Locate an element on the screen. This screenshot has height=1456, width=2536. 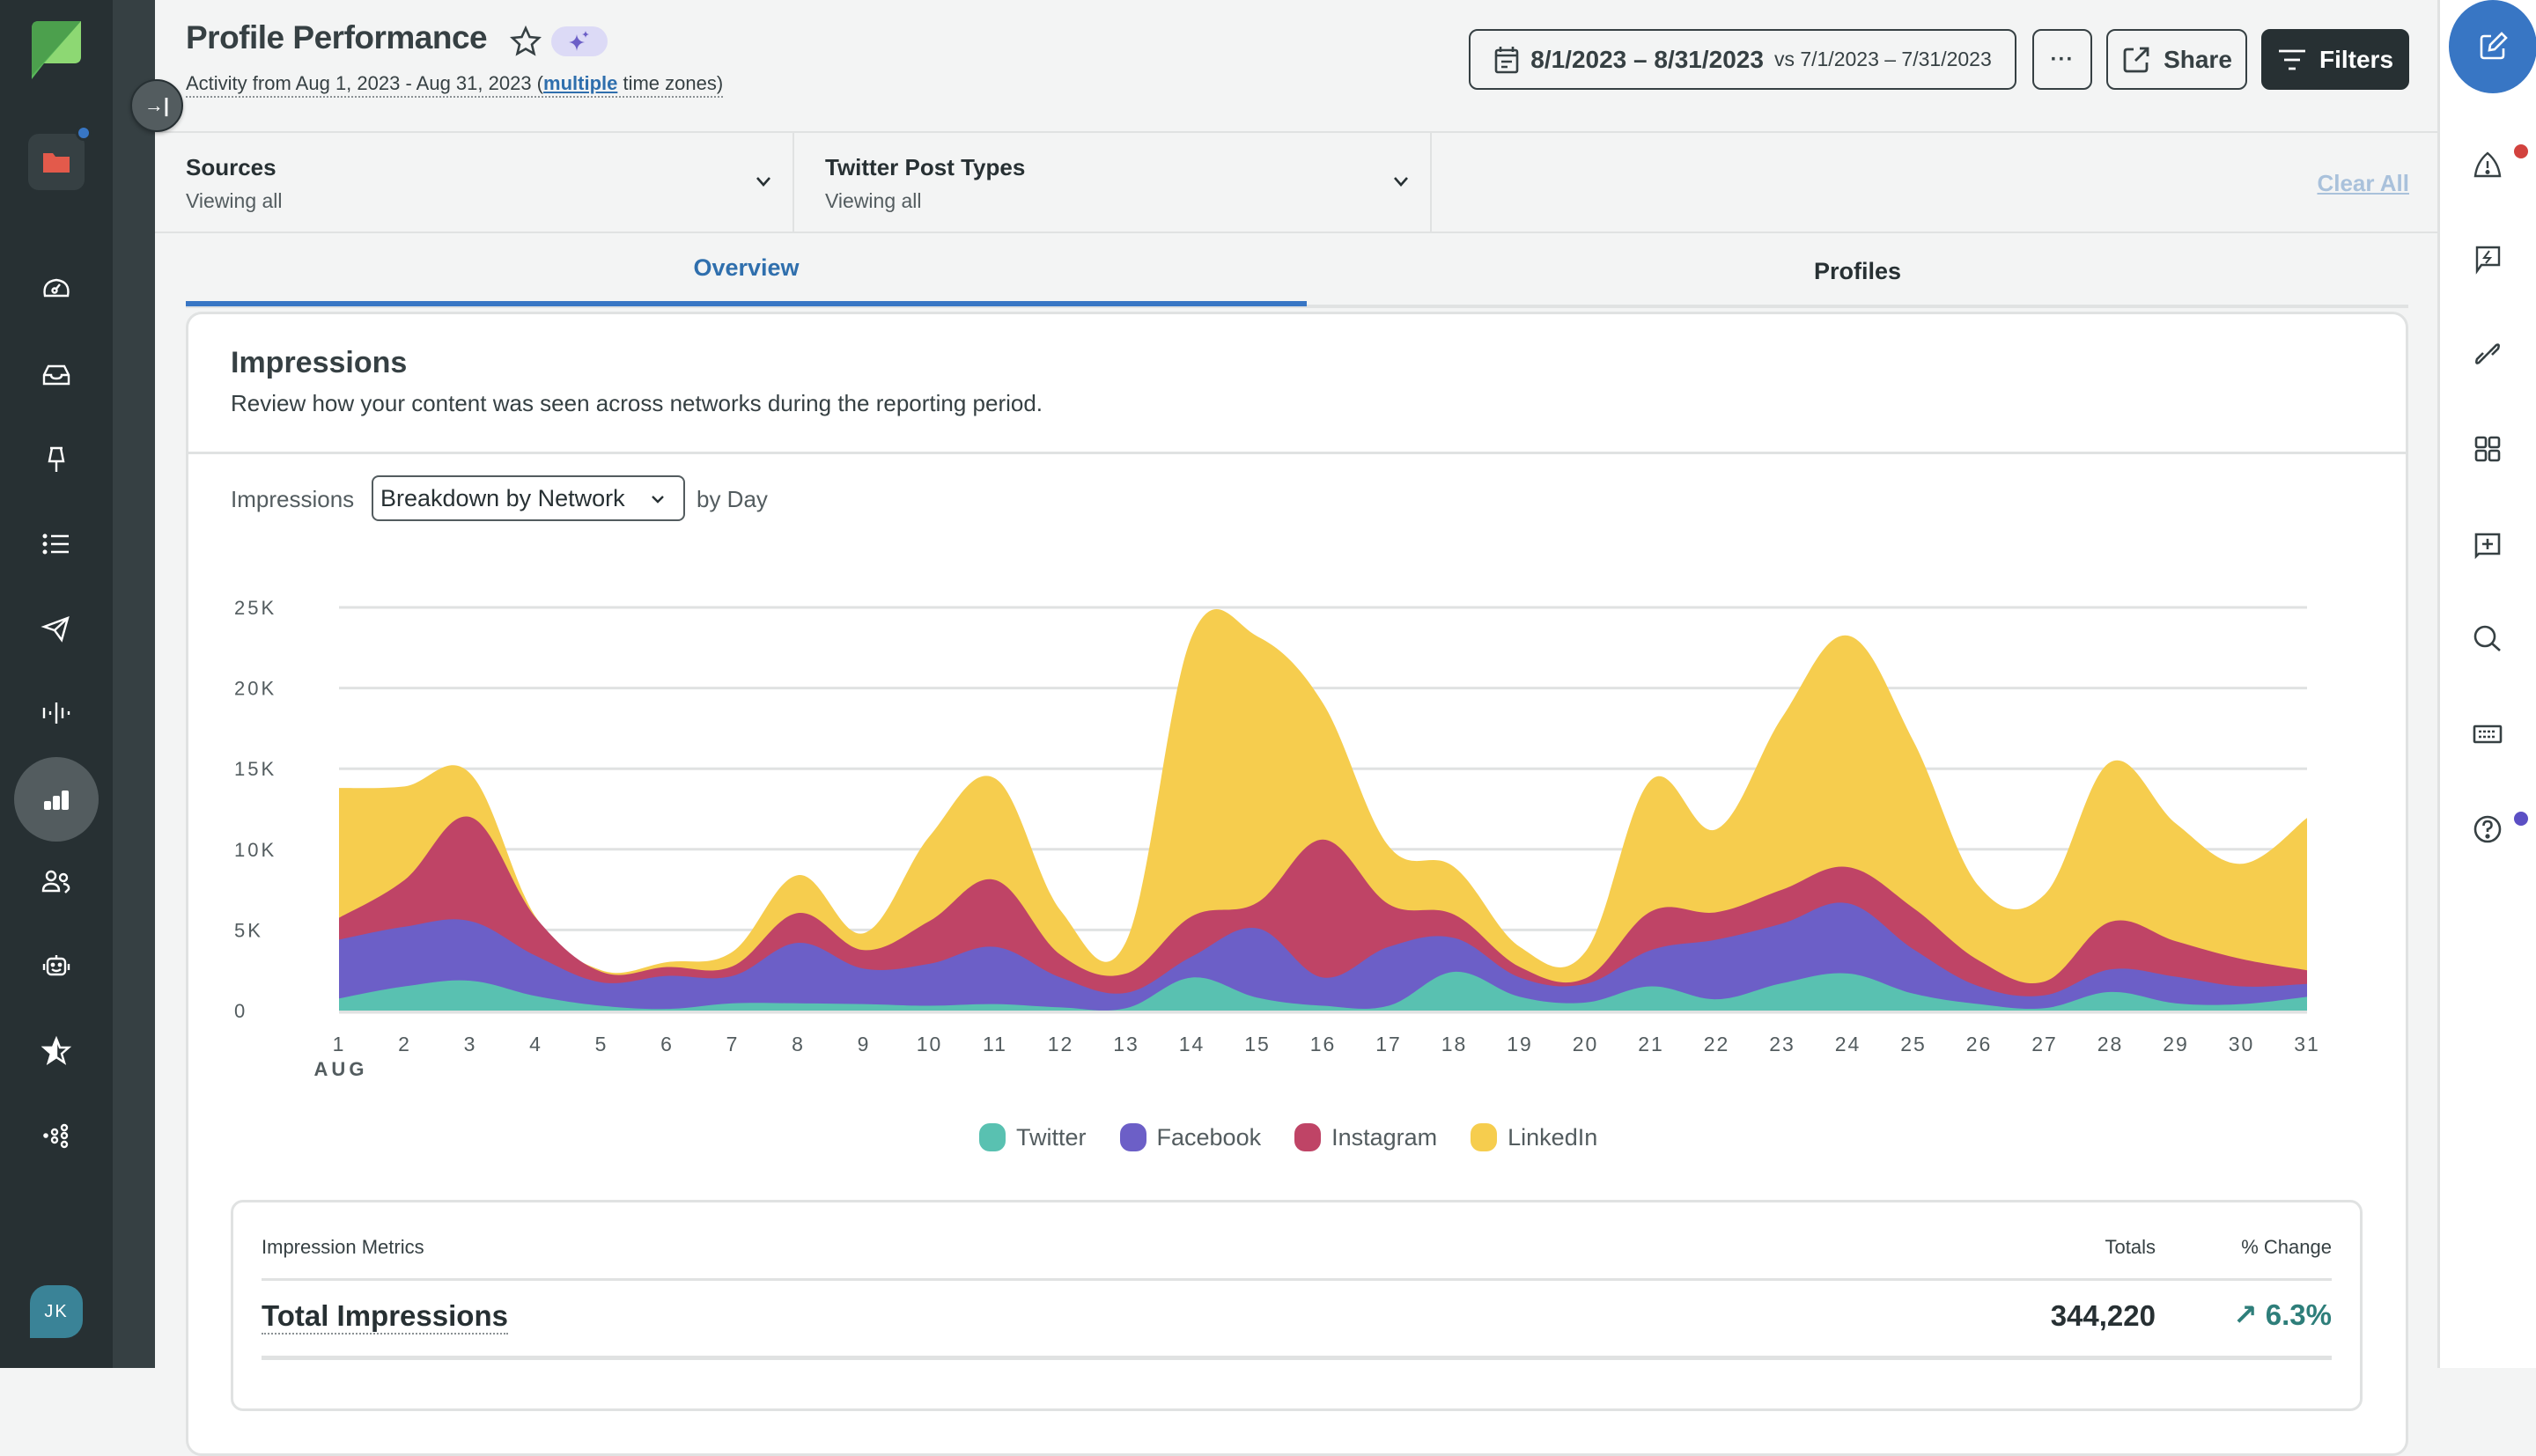
nav-publishing is located at coordinates (56, 459).